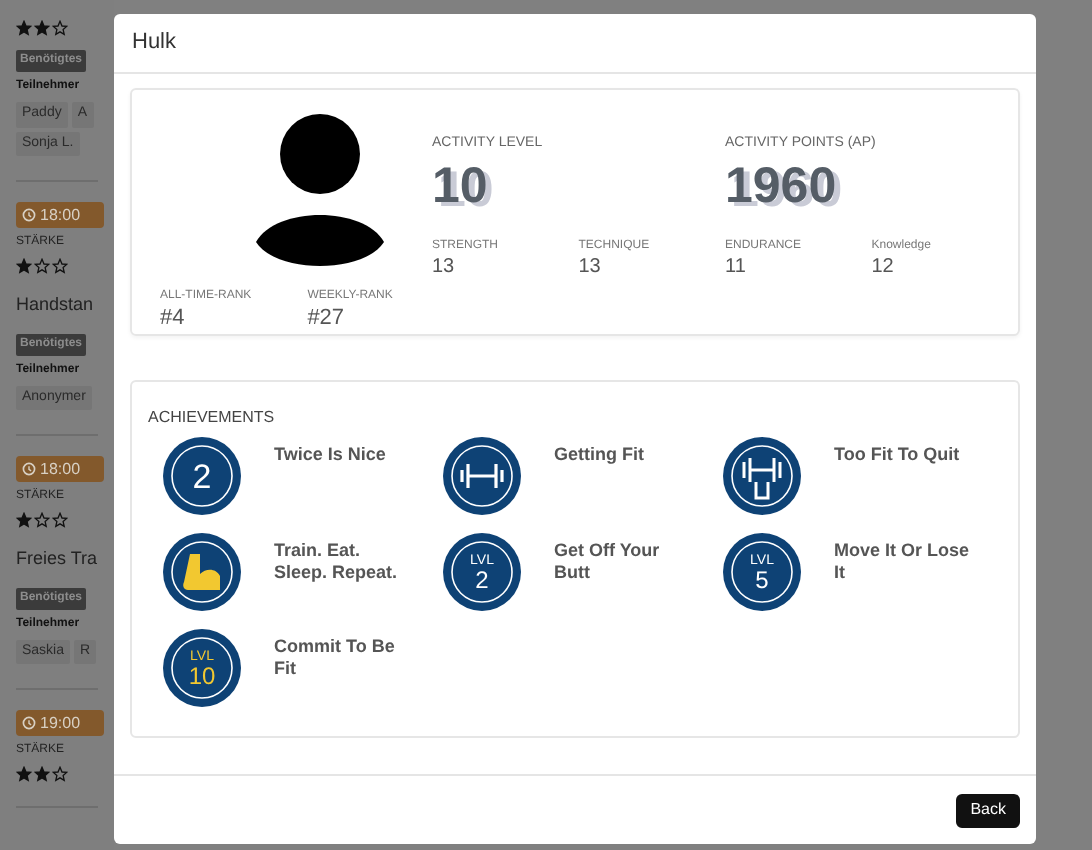  What do you see at coordinates (460, 186) in the screenshot?
I see `stat-big-value: 10` at bounding box center [460, 186].